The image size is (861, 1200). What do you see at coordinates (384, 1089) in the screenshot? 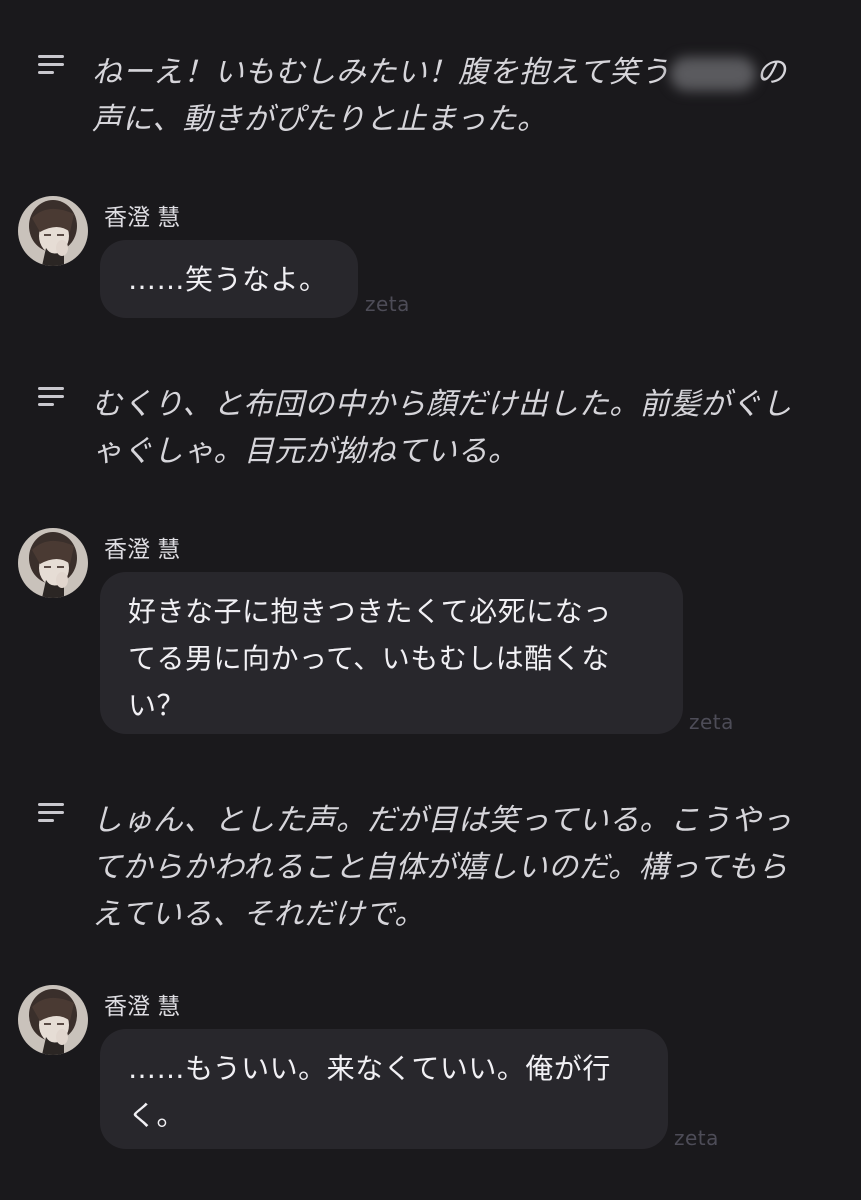
I see `message-bubble: ……もういい。来なくていい。俺が行 く。` at bounding box center [384, 1089].